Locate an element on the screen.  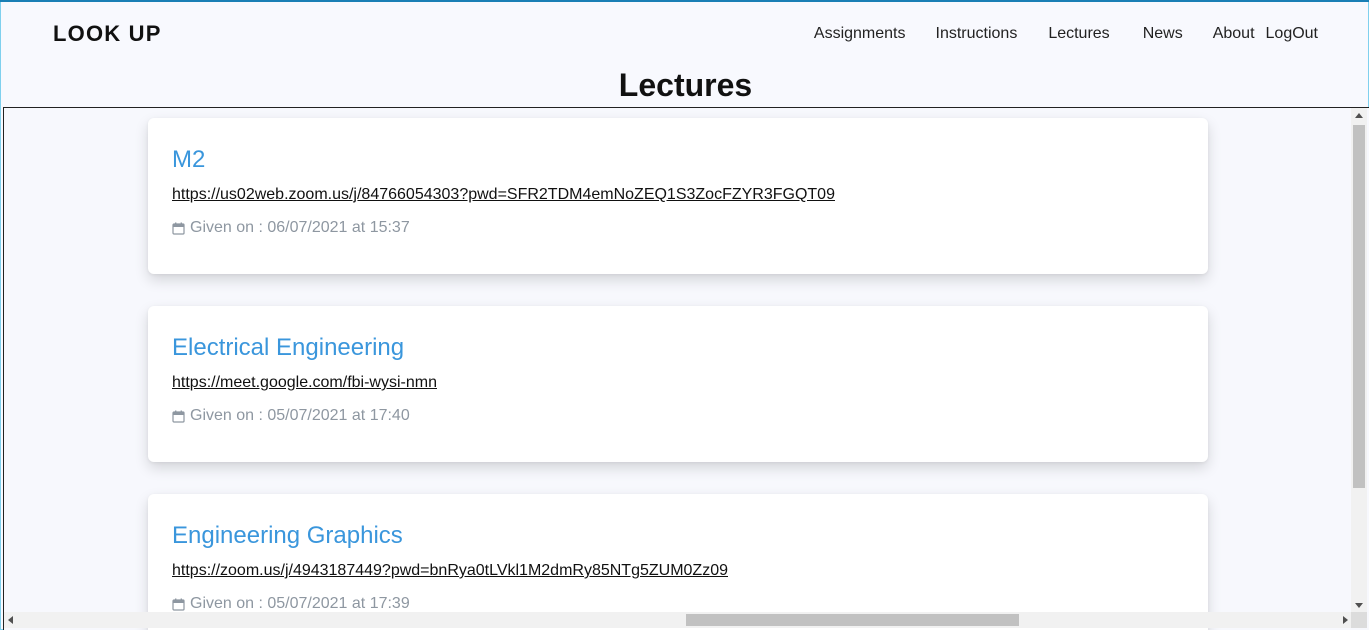
lecture-date: Given on : 06/07/2021 at 15:37 is located at coordinates (291, 228).